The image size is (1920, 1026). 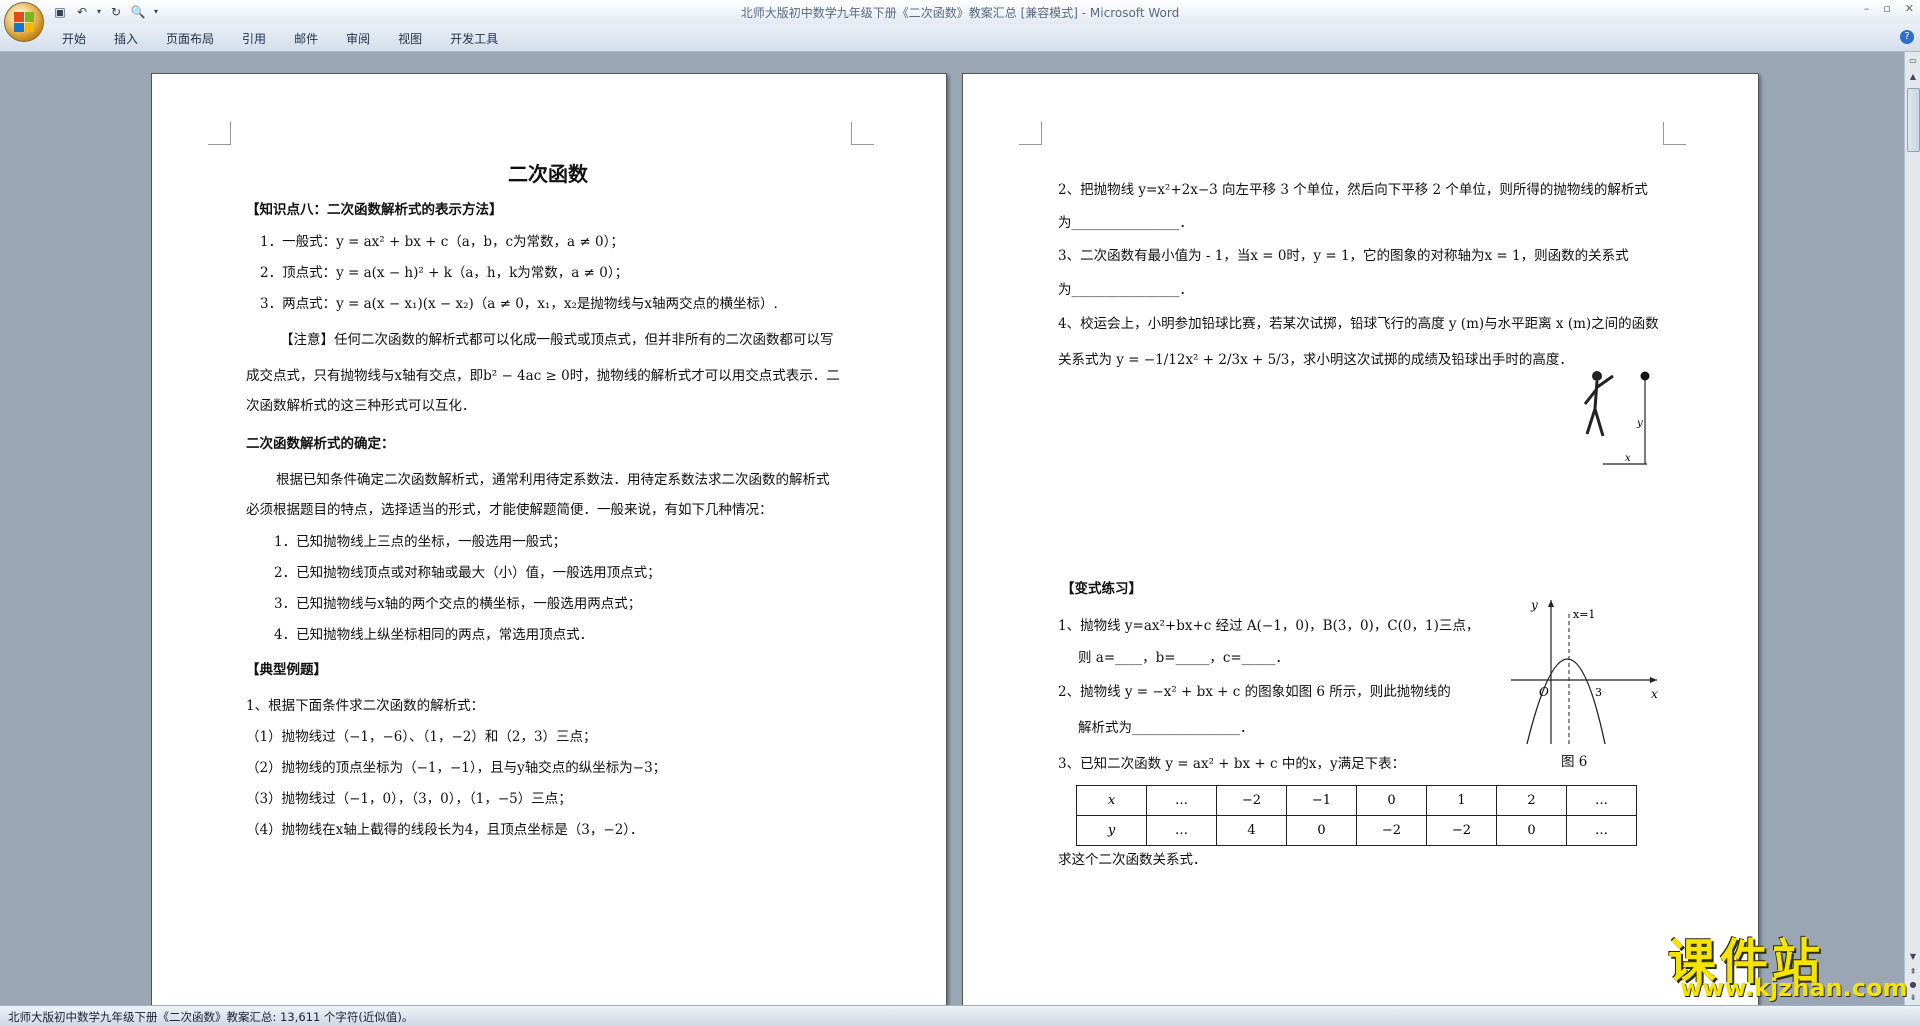 What do you see at coordinates (476, 38) in the screenshot?
I see `tab-developer: 开发工具` at bounding box center [476, 38].